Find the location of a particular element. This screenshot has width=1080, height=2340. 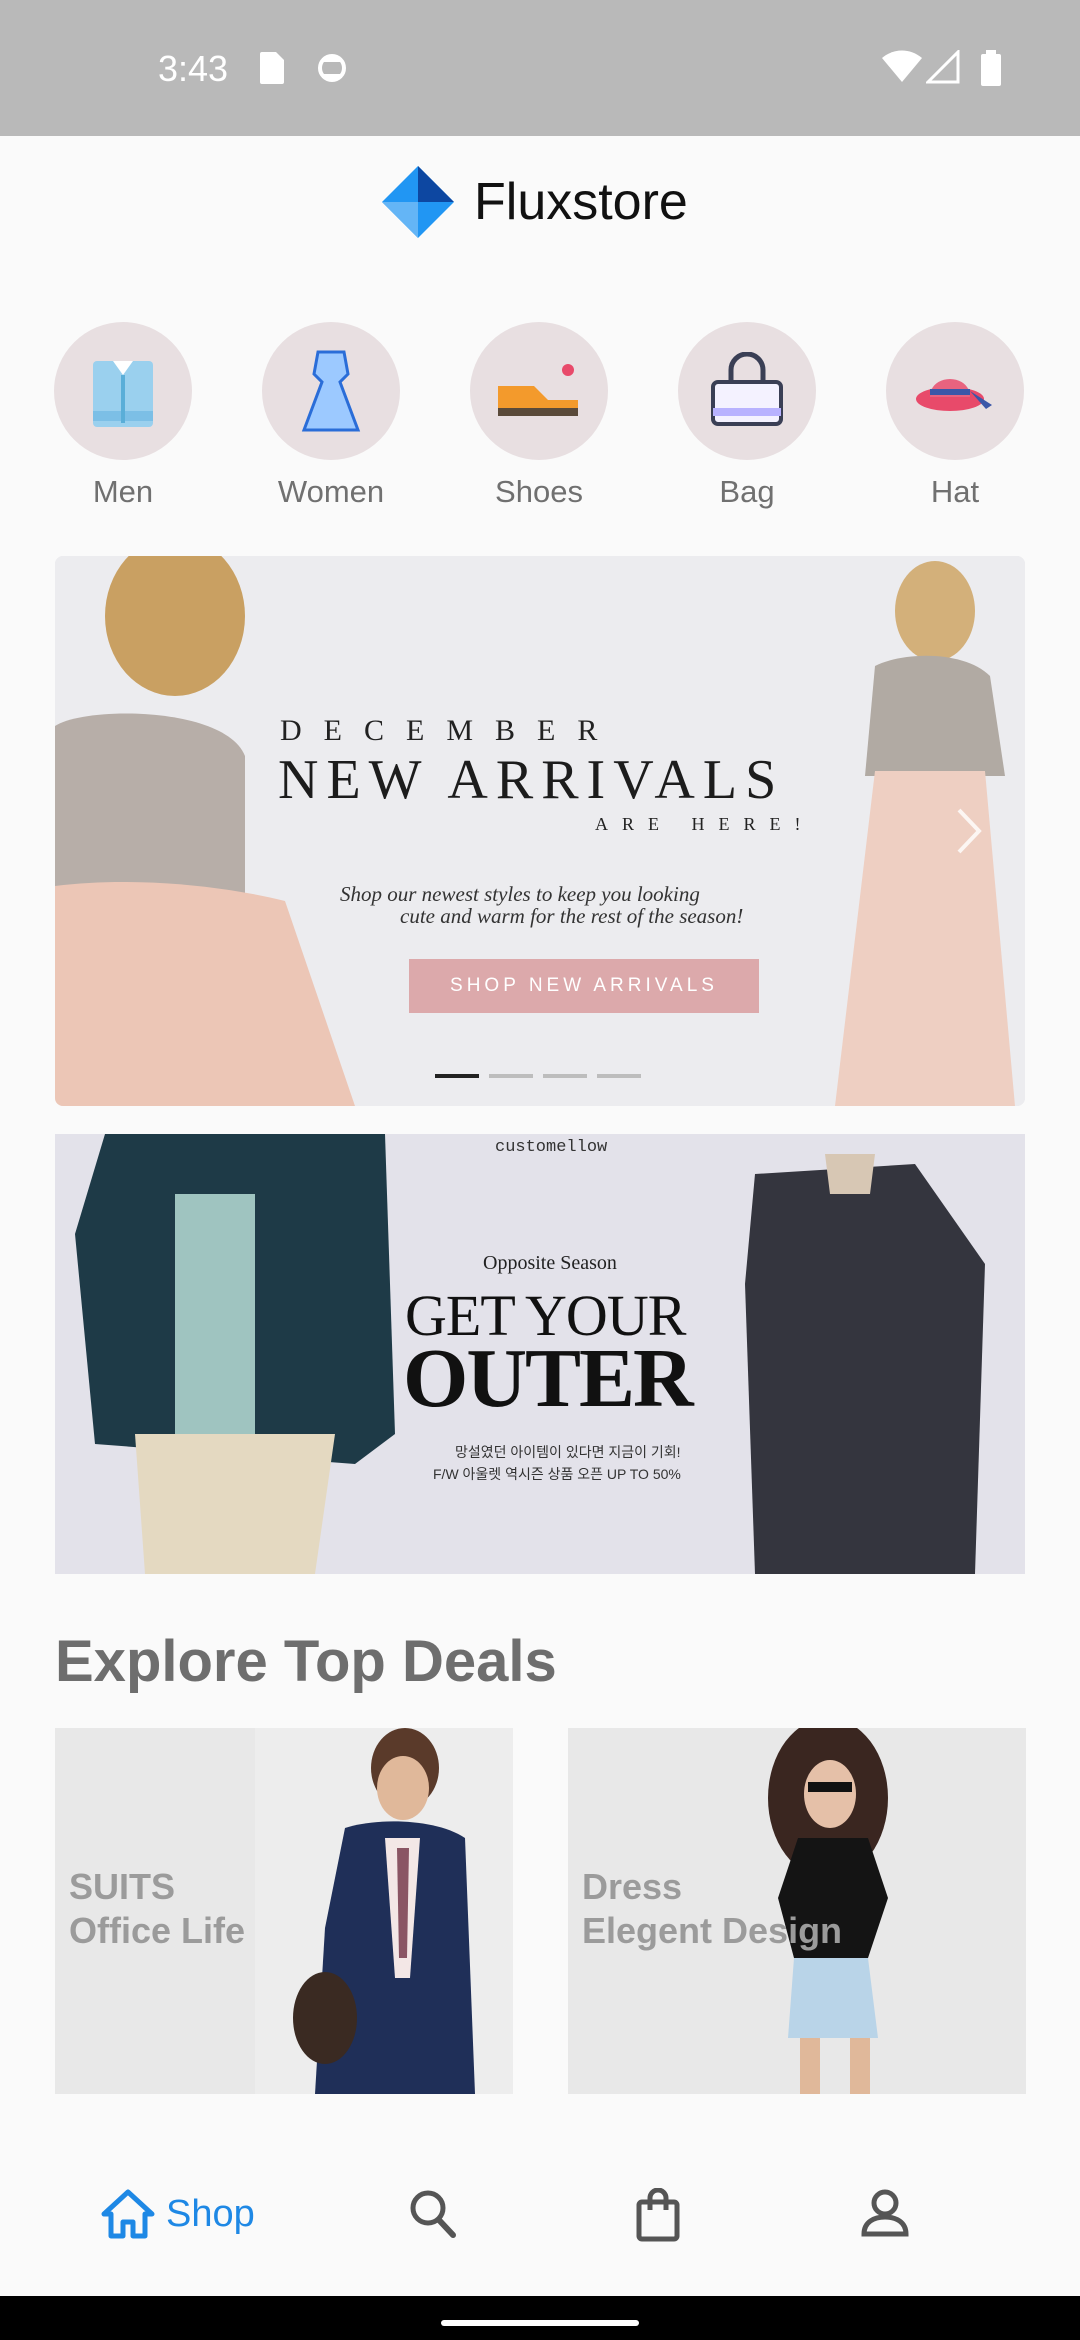

battery-icon is located at coordinates (991, 70).